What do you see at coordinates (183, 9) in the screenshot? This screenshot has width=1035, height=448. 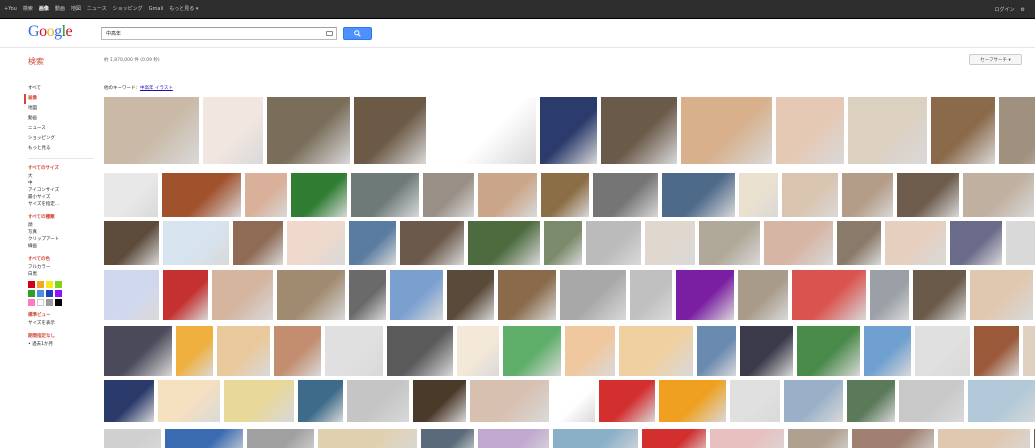 I see `top-nav-link: もっと見る ▾` at bounding box center [183, 9].